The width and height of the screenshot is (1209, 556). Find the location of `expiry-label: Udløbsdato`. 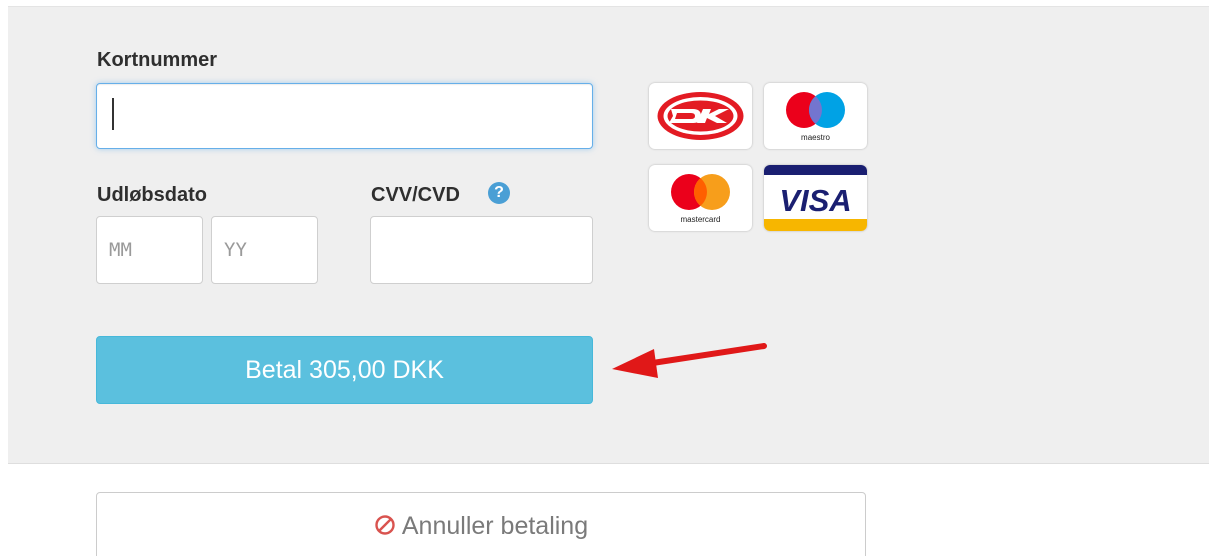

expiry-label: Udløbsdato is located at coordinates (152, 195).